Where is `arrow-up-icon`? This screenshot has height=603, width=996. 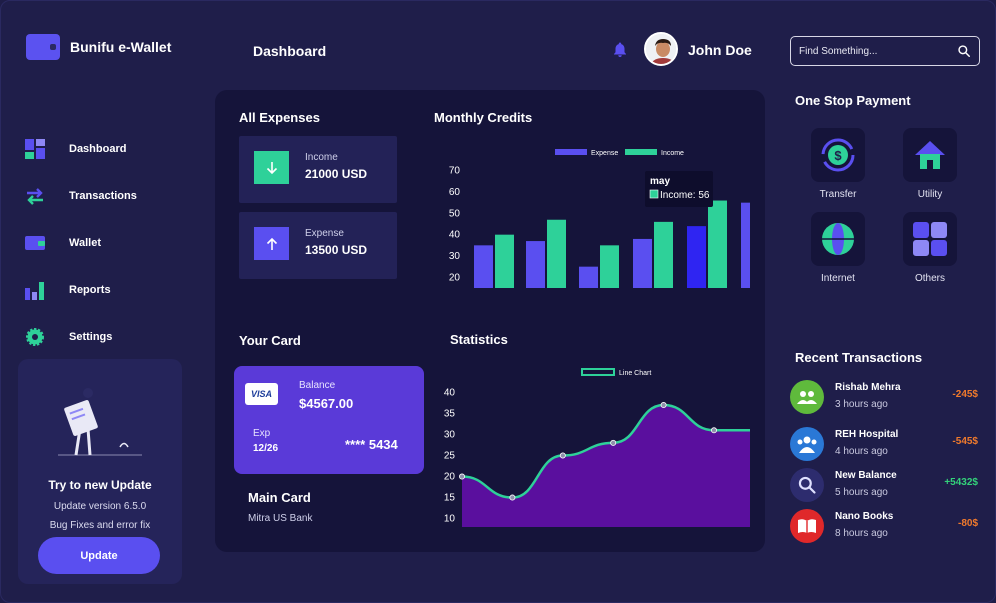 arrow-up-icon is located at coordinates (271, 243).